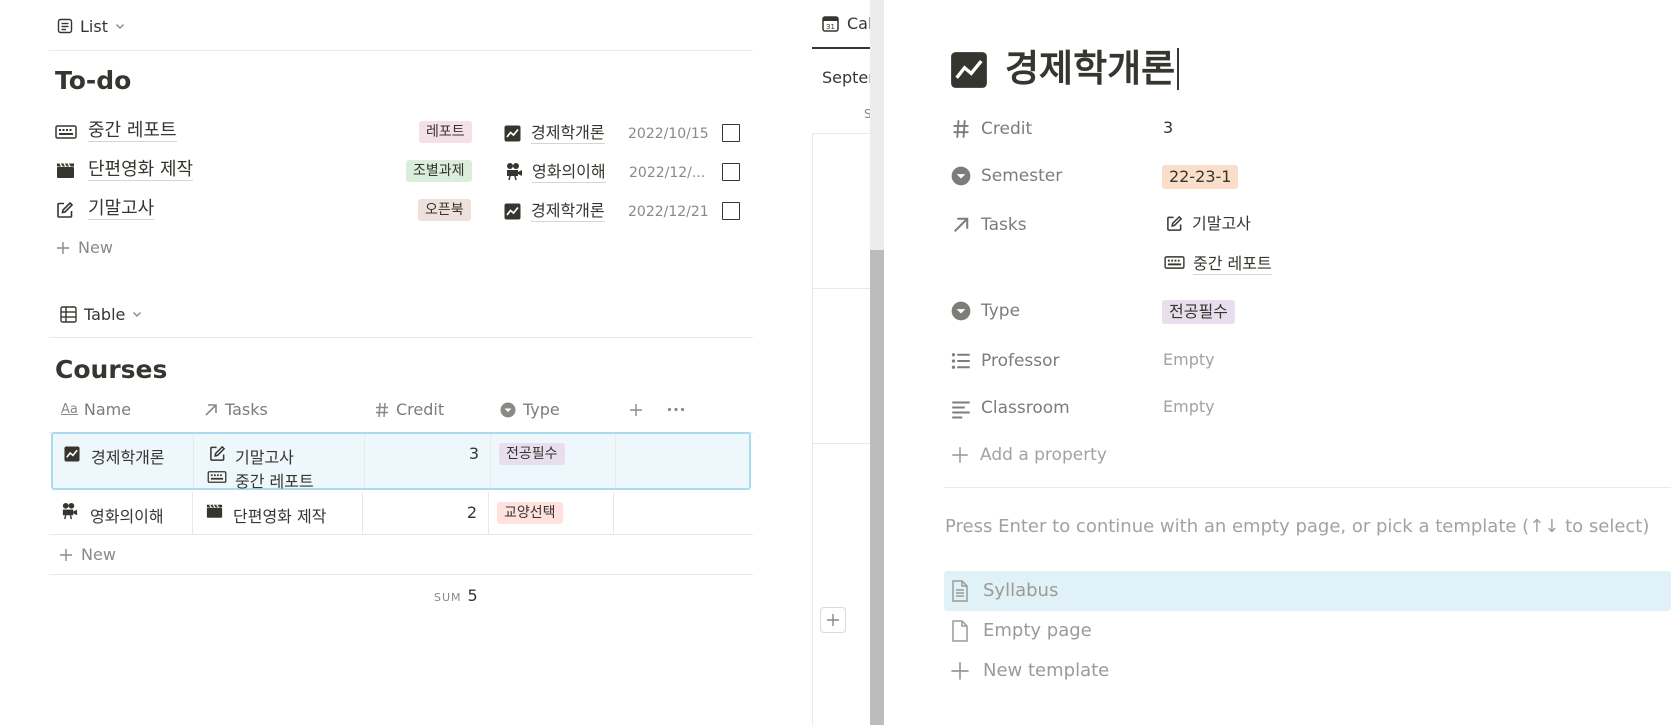 The height and width of the screenshot is (725, 1671). What do you see at coordinates (1025, 408) in the screenshot?
I see `property-label-classroom: Classroom` at bounding box center [1025, 408].